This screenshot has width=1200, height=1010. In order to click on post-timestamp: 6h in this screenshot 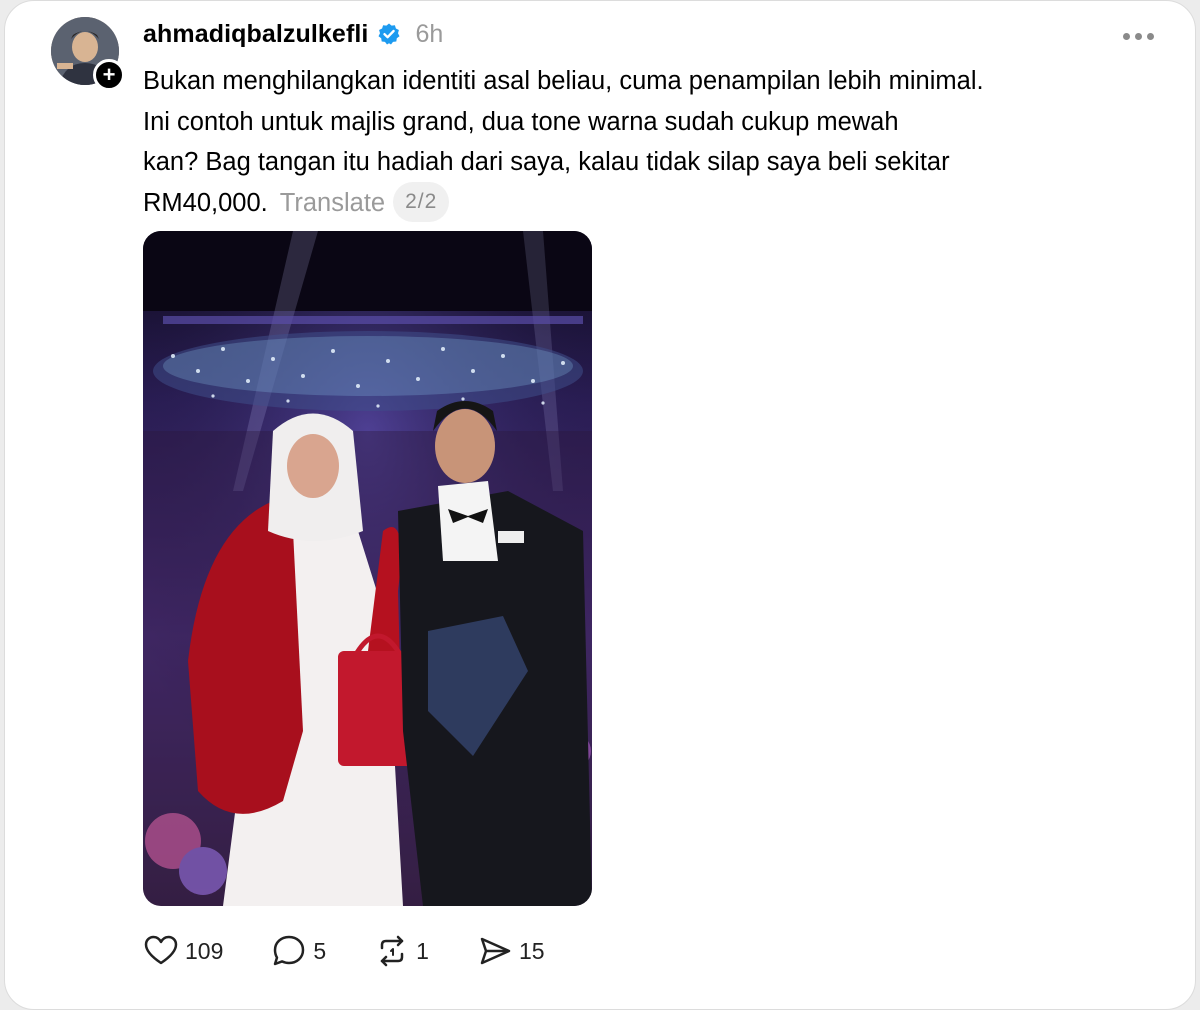, I will do `click(429, 34)`.